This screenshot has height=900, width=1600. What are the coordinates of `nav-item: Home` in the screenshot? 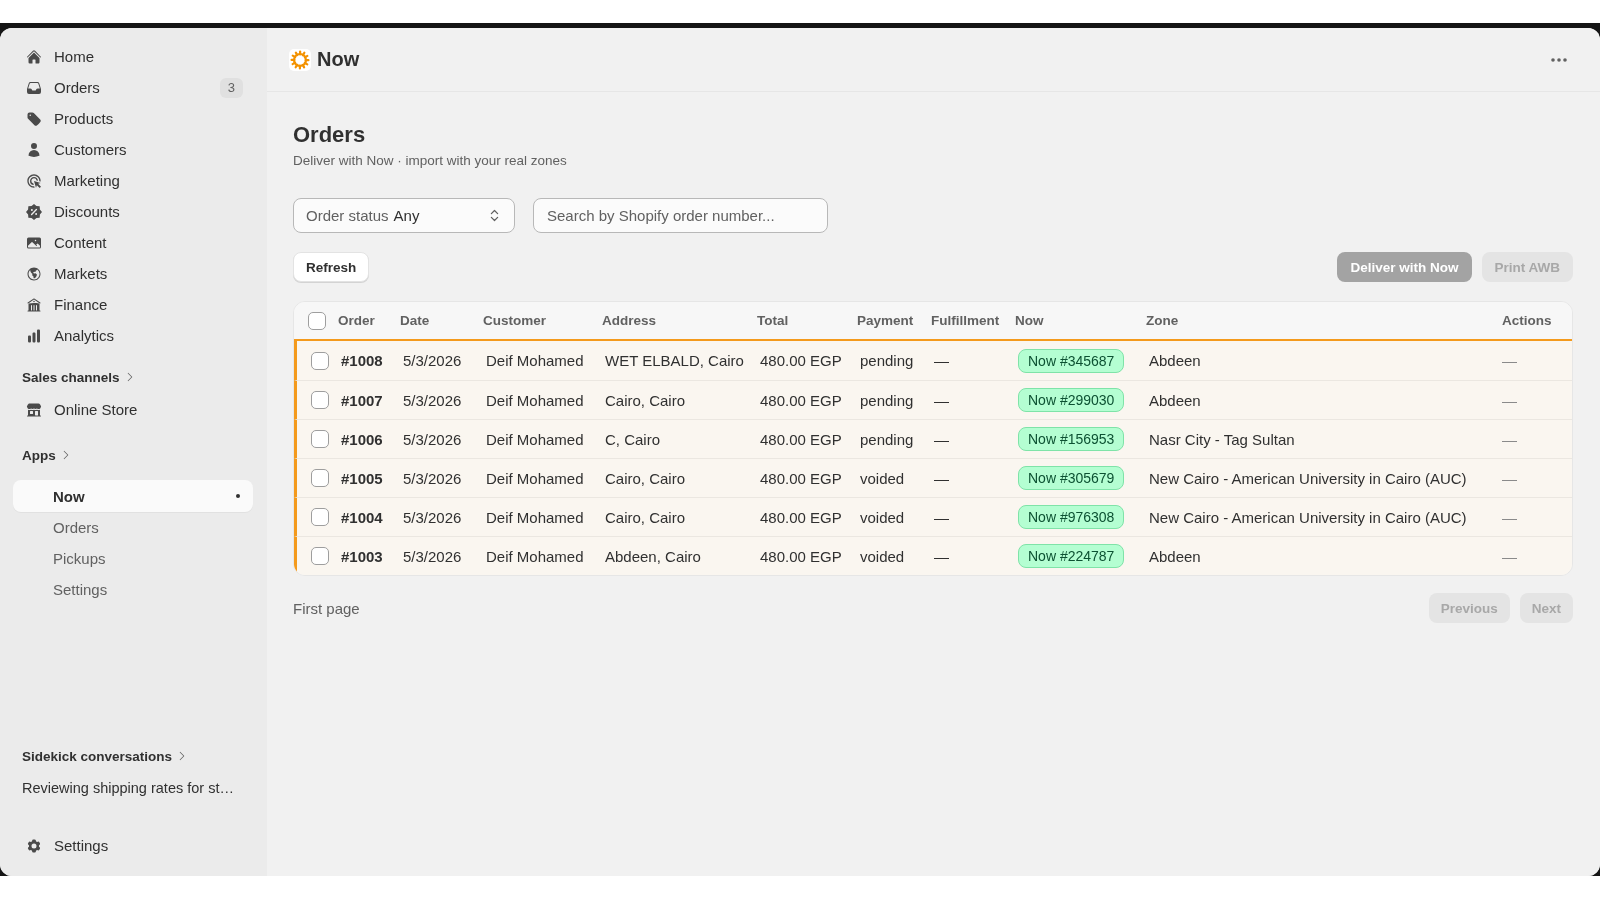 It's located at (133, 56).